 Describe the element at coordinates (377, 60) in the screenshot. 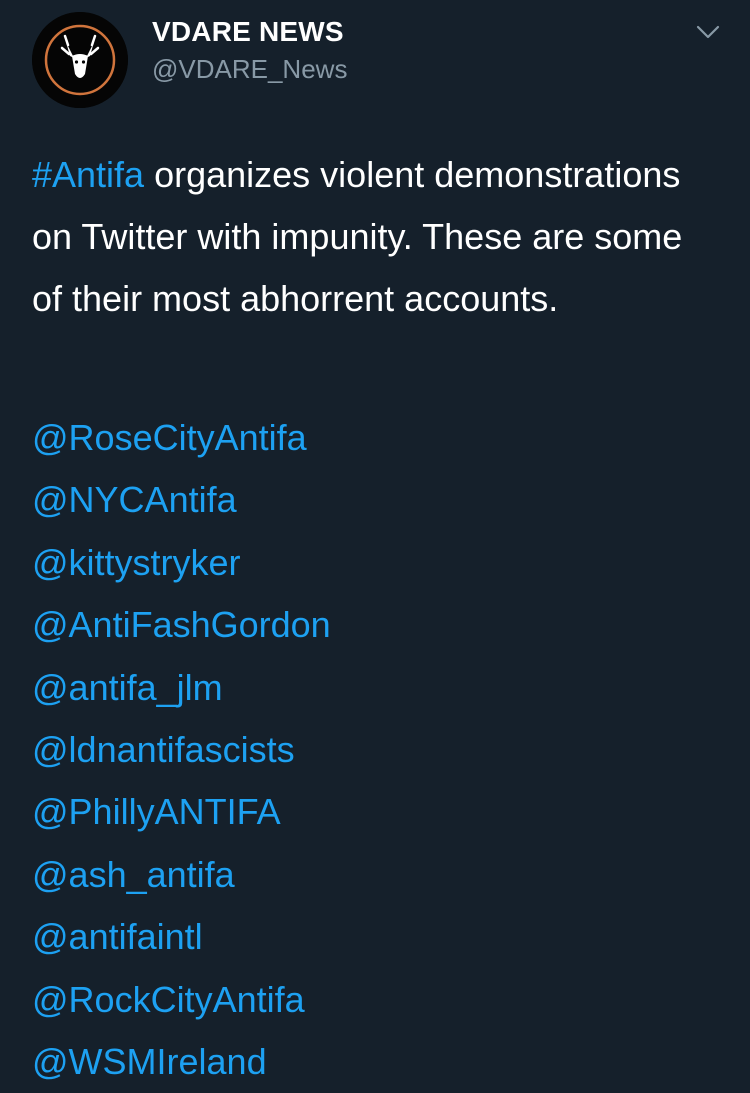

I see `tweet-header: VDARE NEWS @VDARE_News` at that location.